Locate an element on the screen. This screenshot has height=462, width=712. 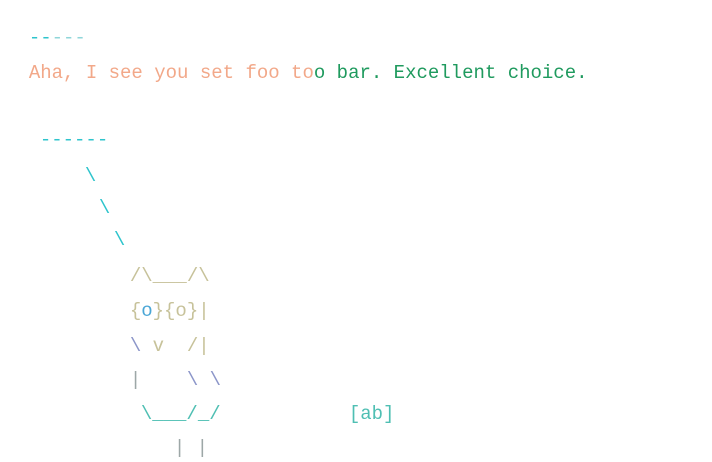
ab-tag: [ab] is located at coordinates (360, 402).